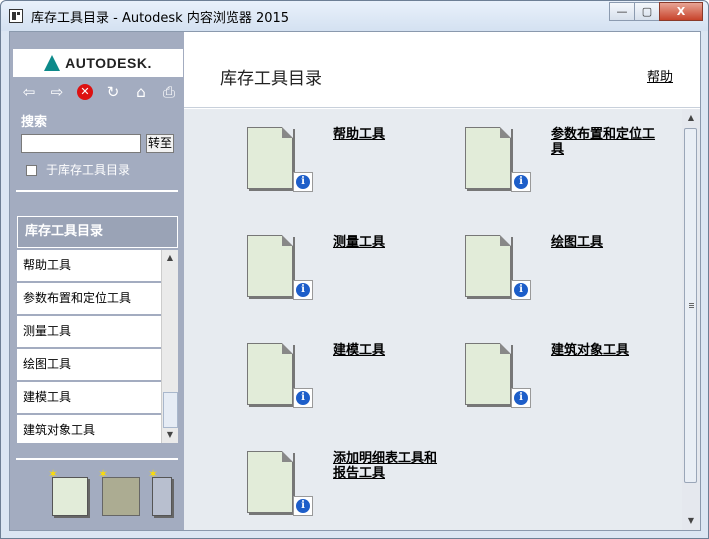 The image size is (709, 539). I want to click on main-scrollbar: ▲ ▼, so click(691, 319).